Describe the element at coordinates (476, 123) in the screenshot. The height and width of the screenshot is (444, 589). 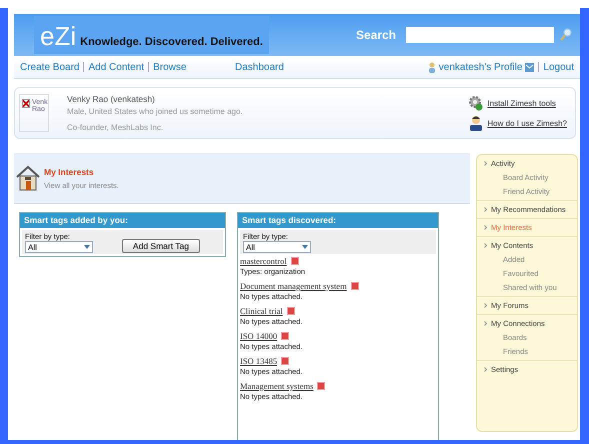
I see `person-icon` at that location.